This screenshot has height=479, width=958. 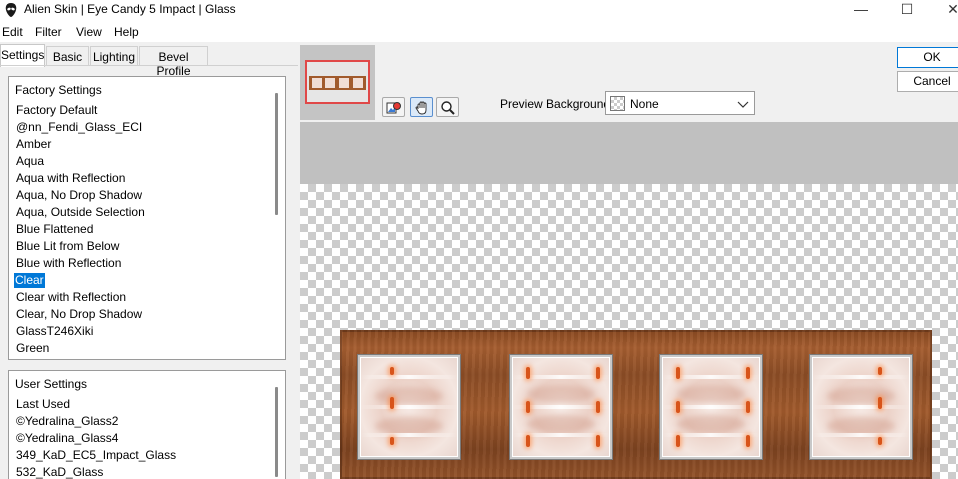 I want to click on list-item: Aqua, Outside Selection, so click(x=80, y=212).